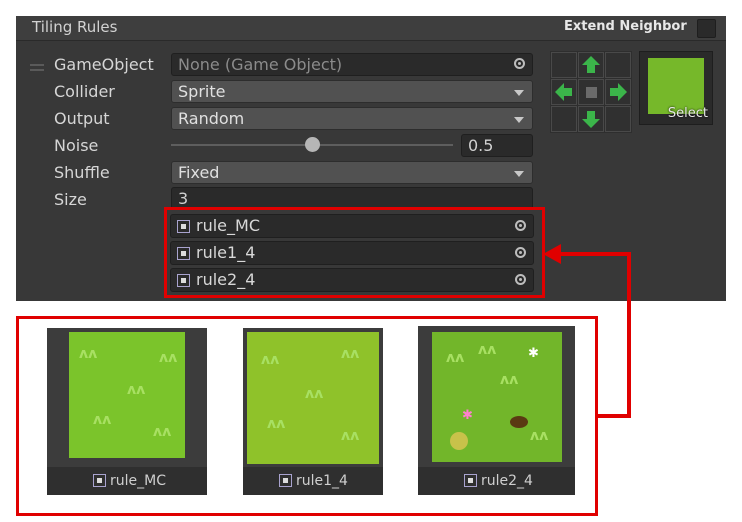  Describe the element at coordinates (497, 397) in the screenshot. I see `grass-tile-image: ʌʌ ʌʌ ✱ ʌʌ ✱ ʌʌ` at that location.